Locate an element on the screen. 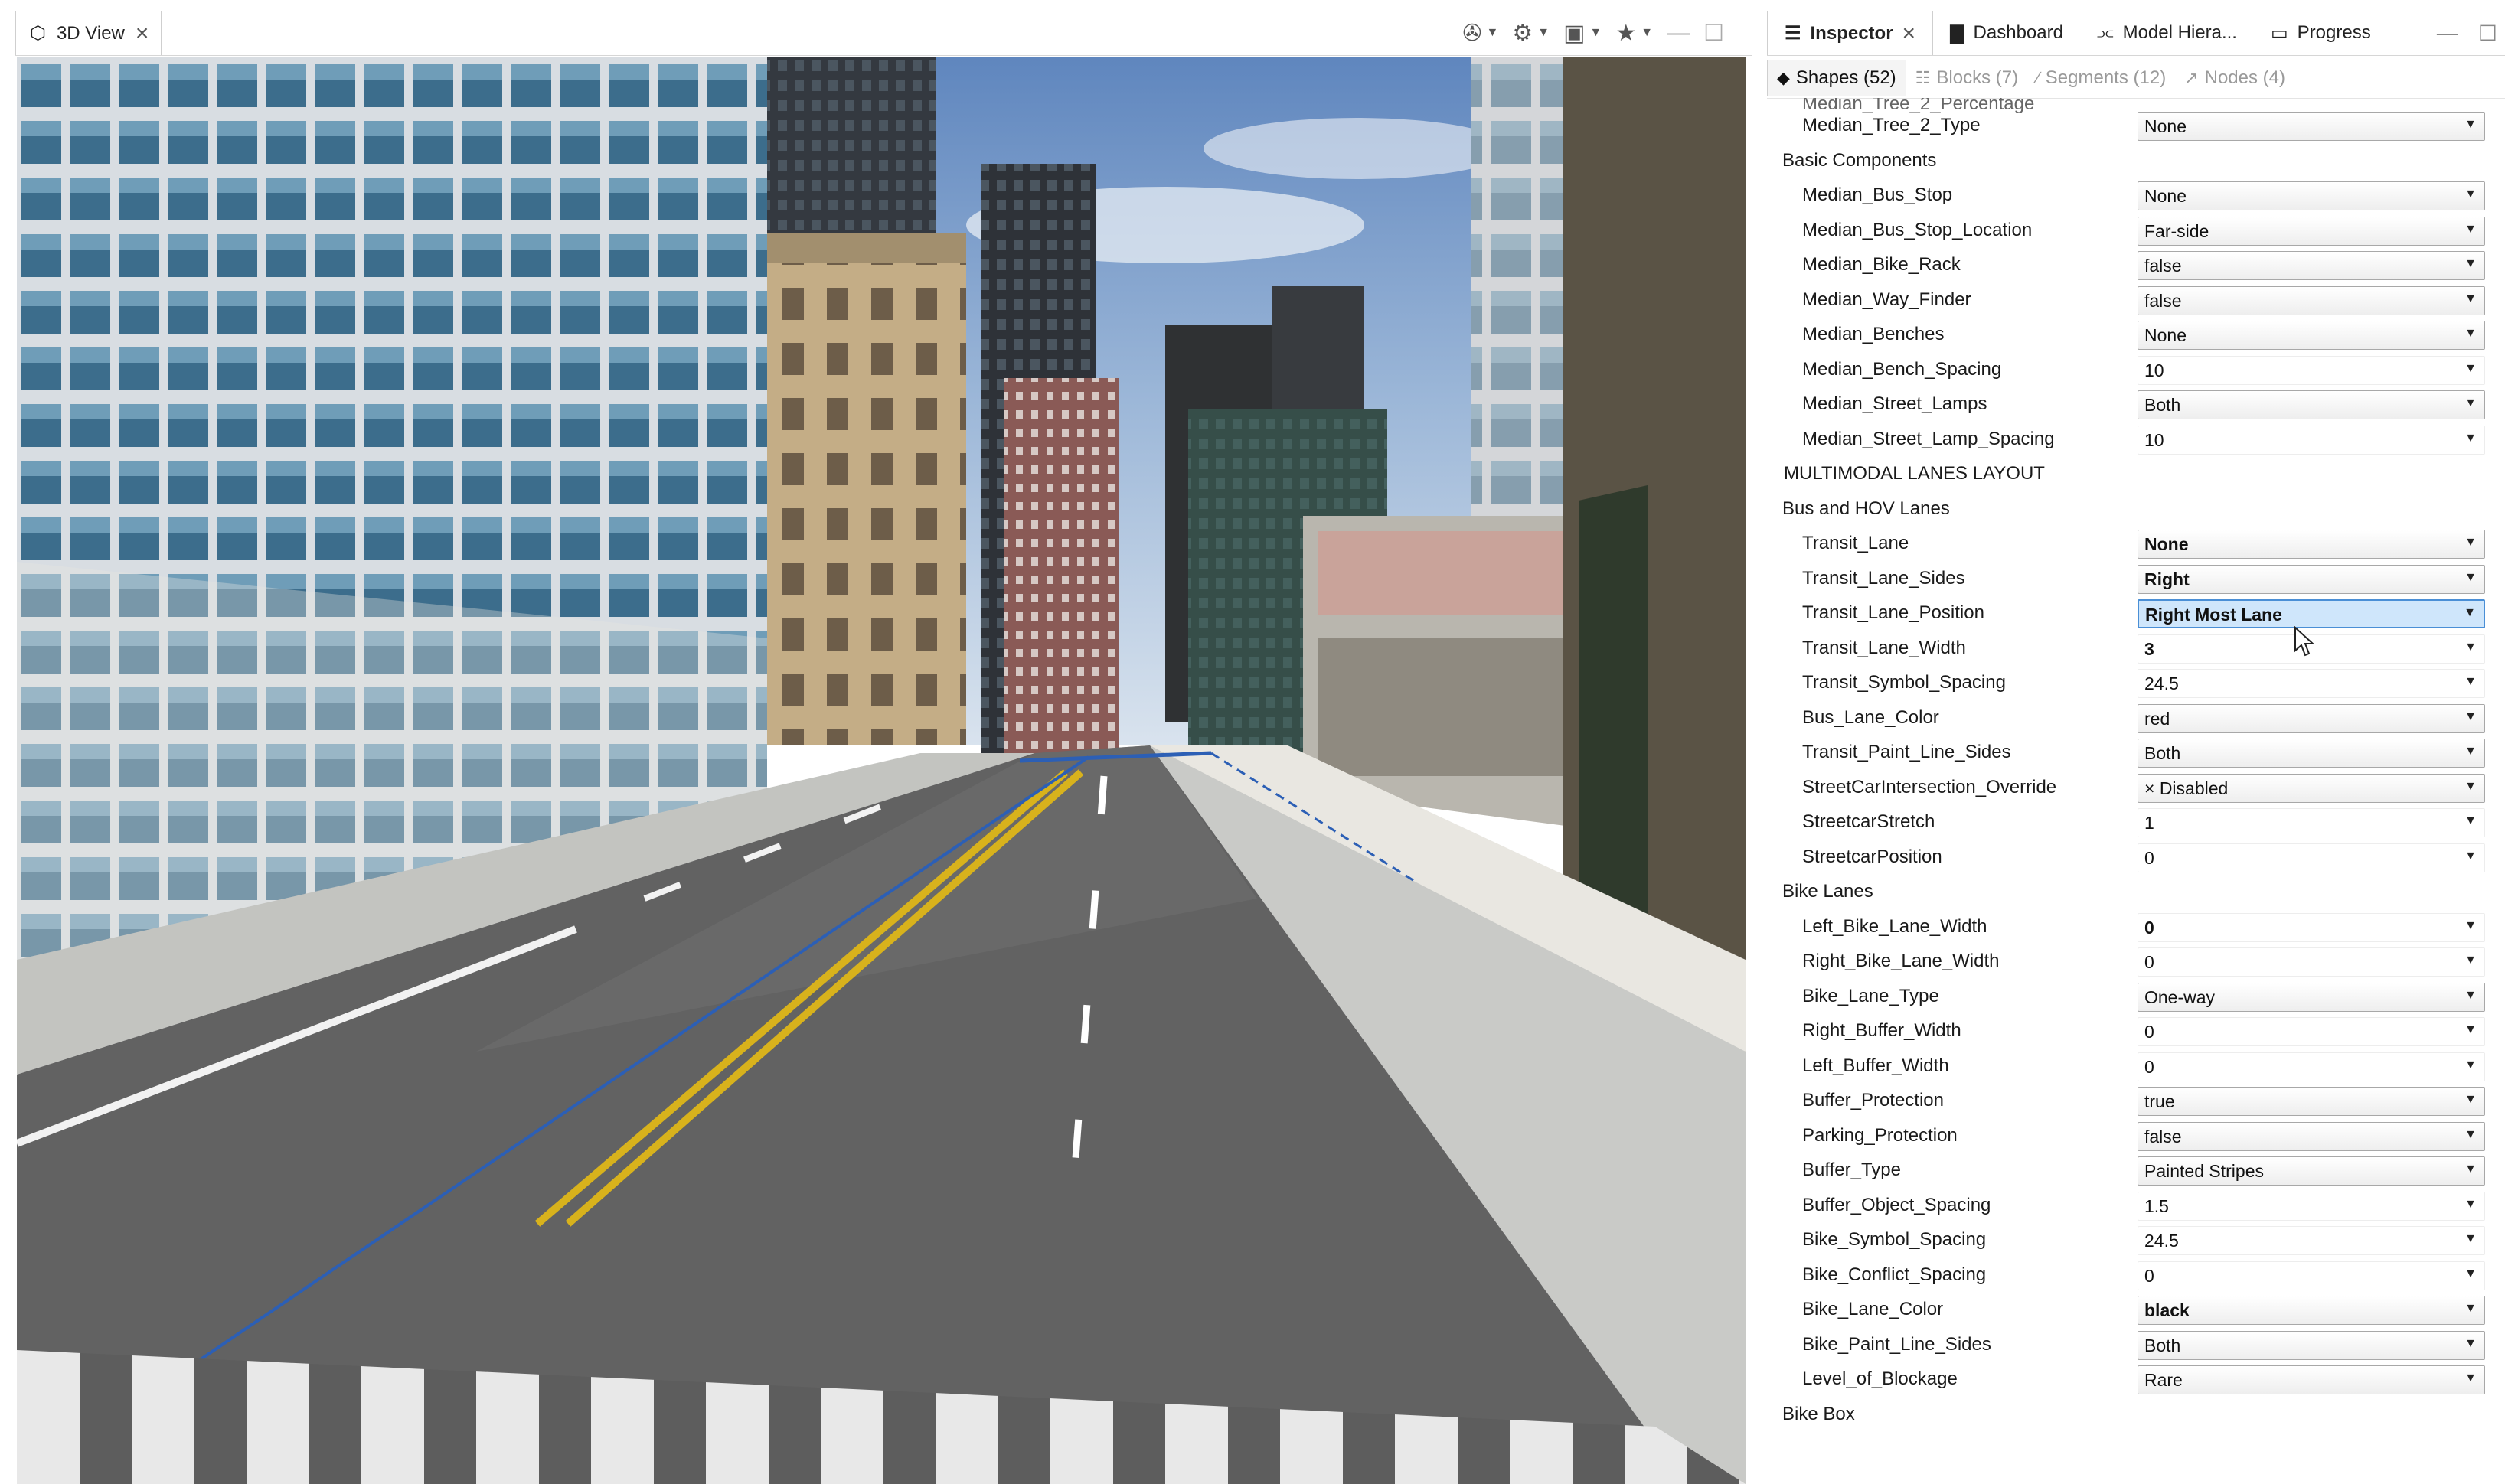 This screenshot has width=2505, height=1484. layers-icon: ⚙ is located at coordinates (1522, 33).